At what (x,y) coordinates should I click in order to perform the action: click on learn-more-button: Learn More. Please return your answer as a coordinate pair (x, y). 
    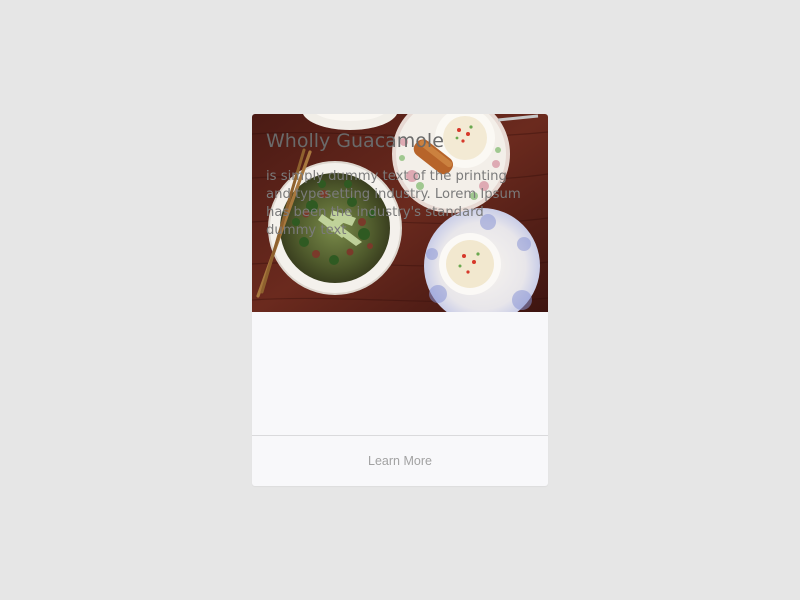
    Looking at the image, I should click on (400, 461).